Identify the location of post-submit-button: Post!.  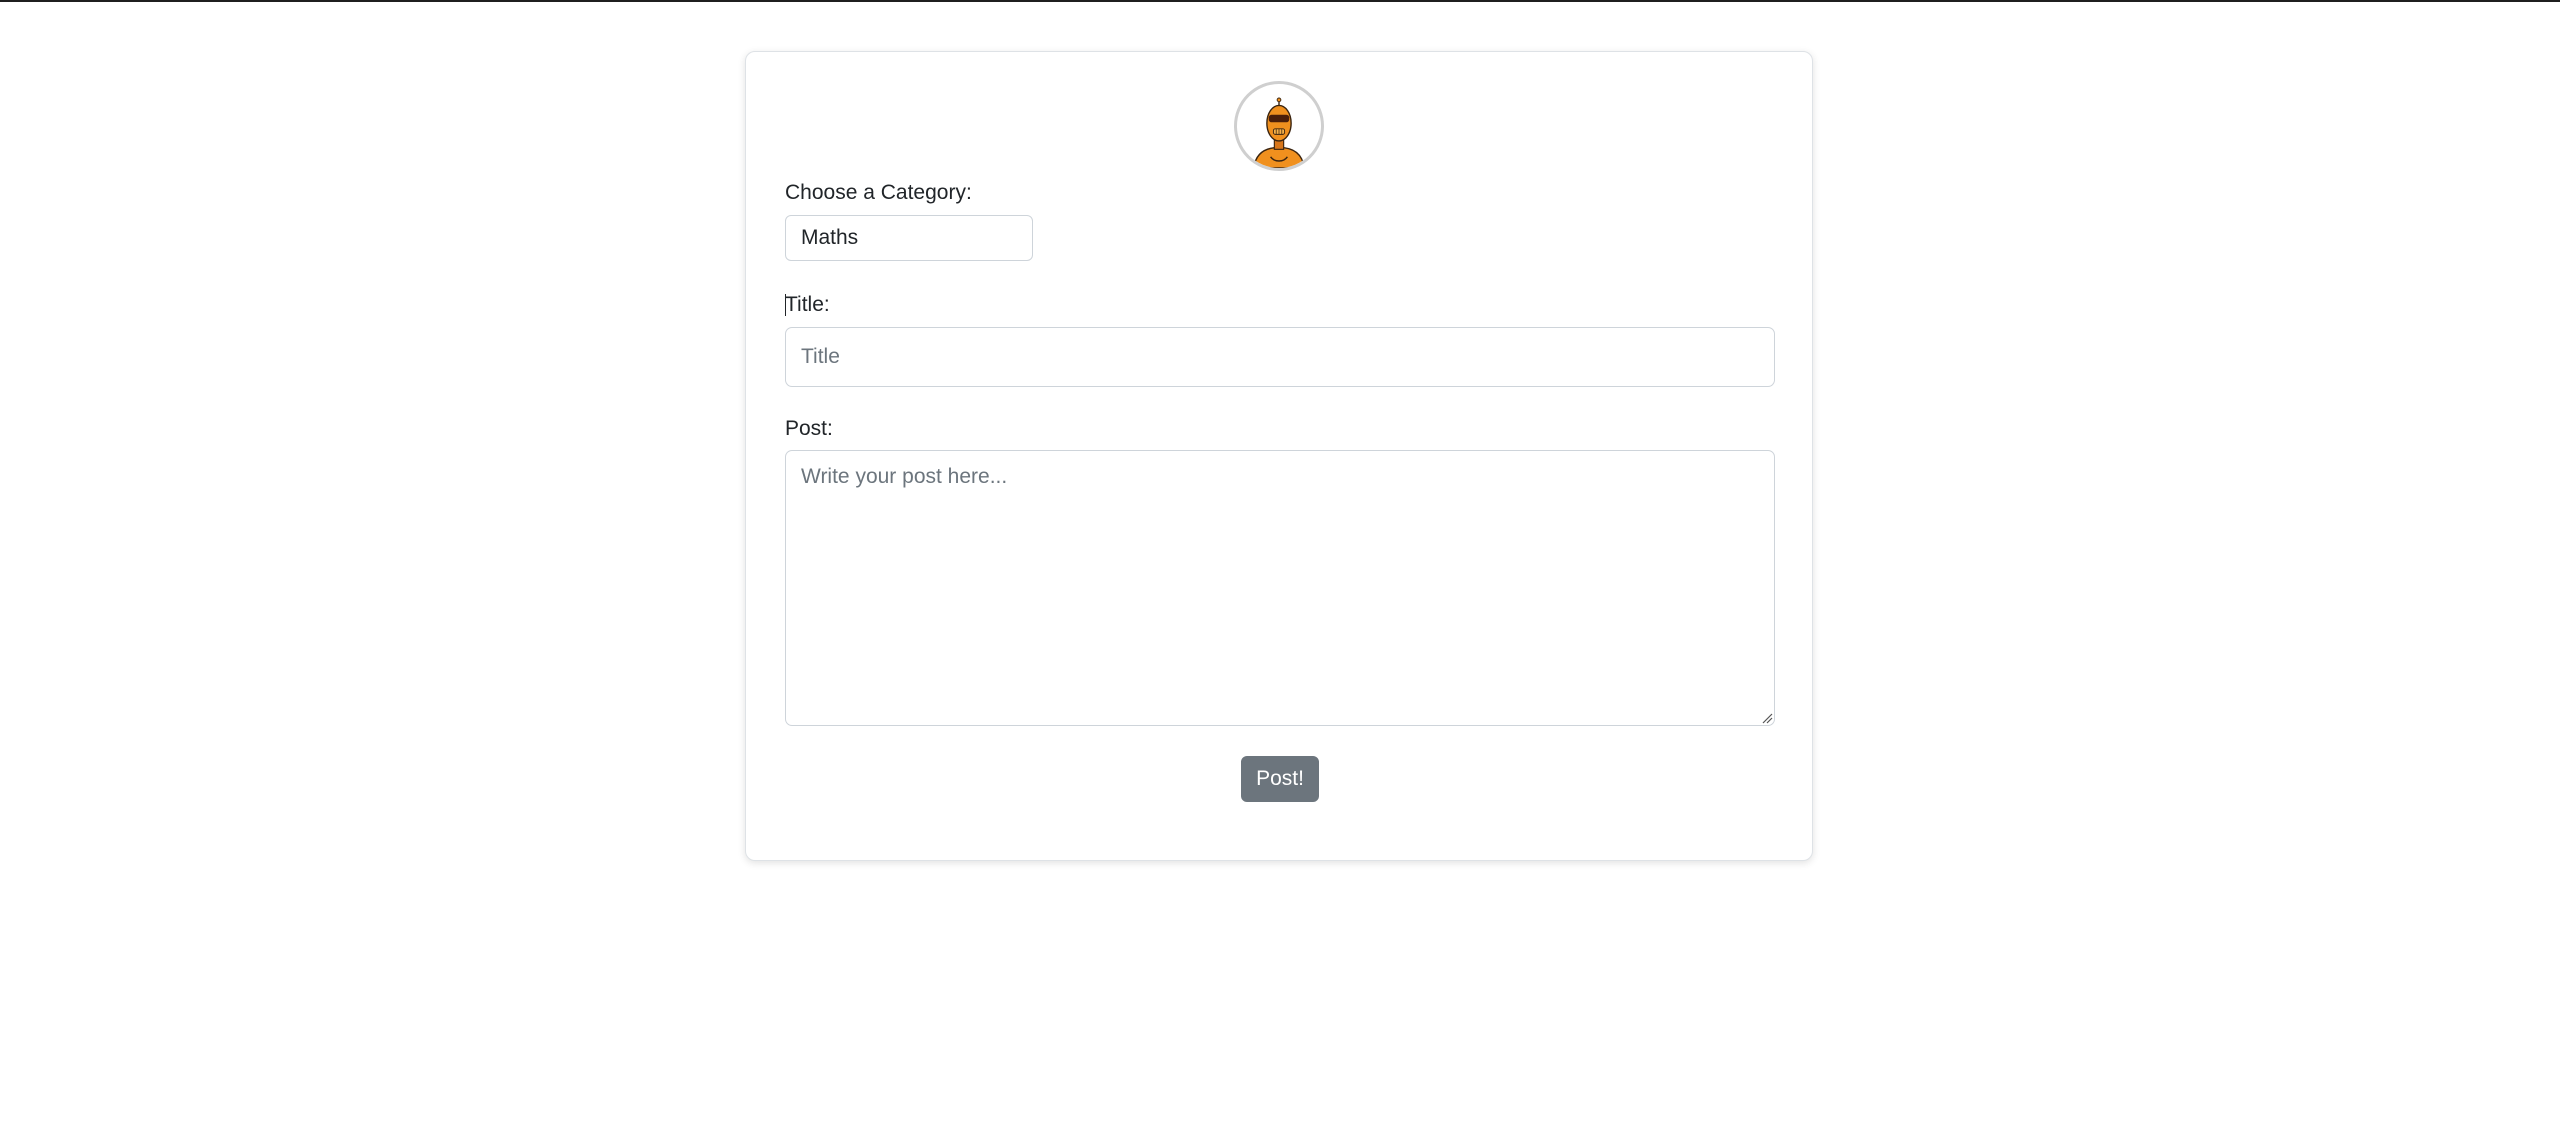
(1280, 779).